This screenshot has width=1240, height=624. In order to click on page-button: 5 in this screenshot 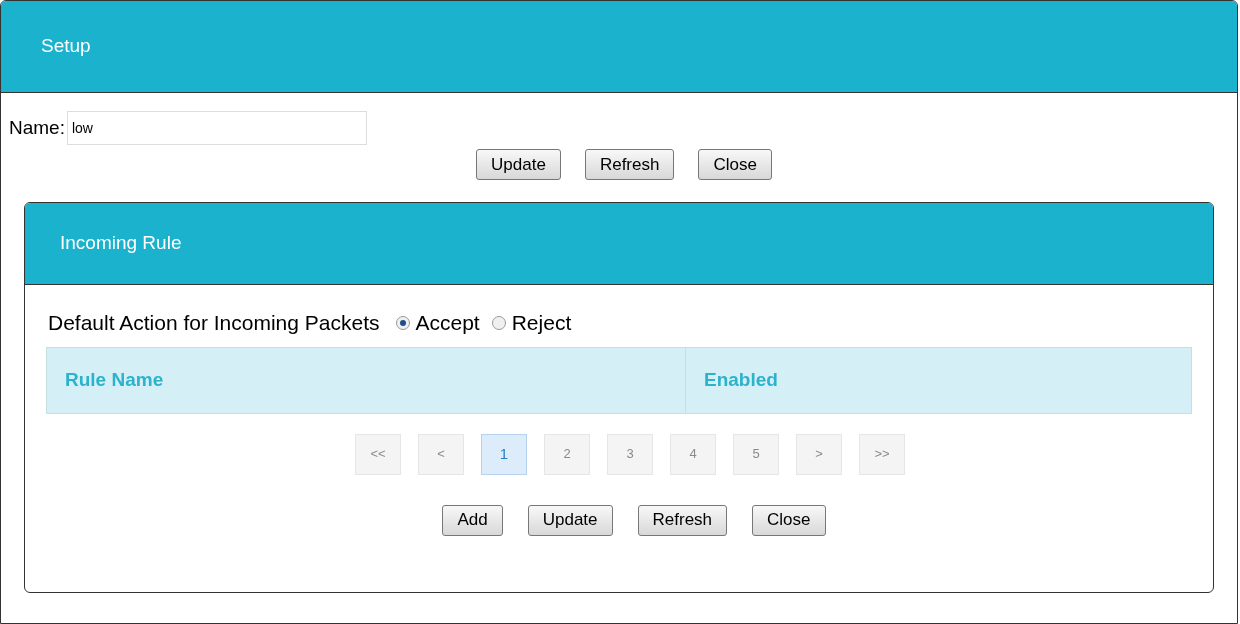, I will do `click(756, 454)`.